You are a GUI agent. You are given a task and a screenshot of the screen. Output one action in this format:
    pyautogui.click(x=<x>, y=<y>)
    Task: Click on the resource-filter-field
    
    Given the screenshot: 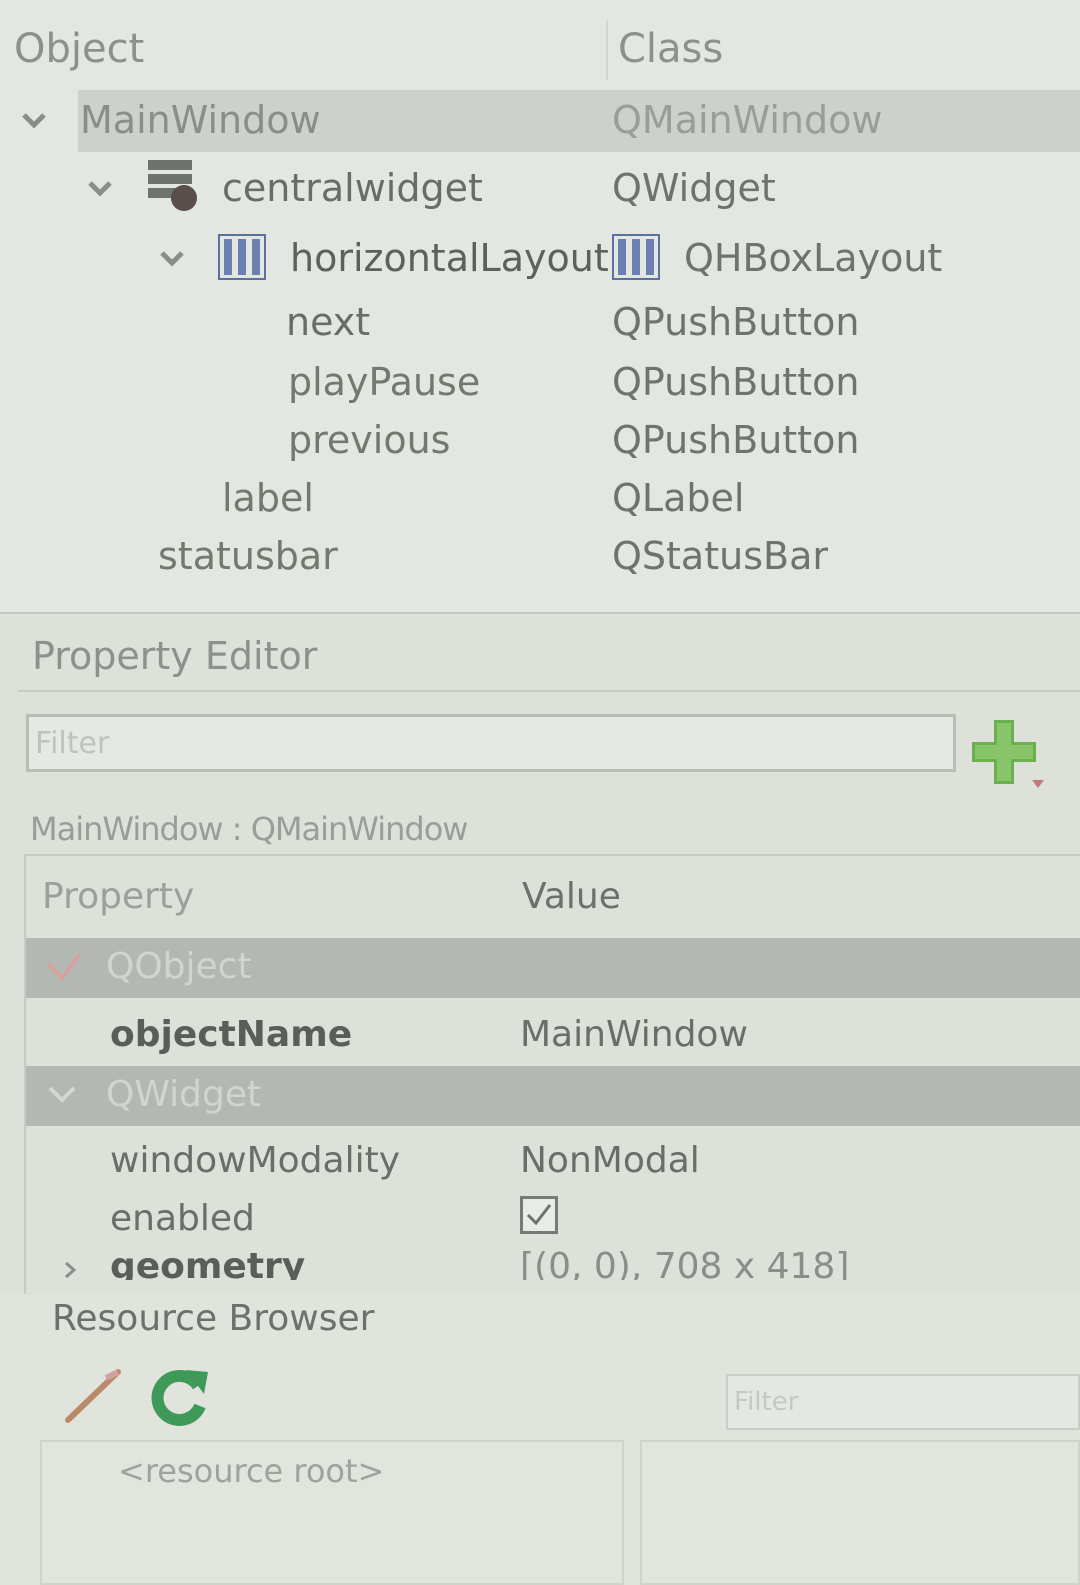 What is the action you would take?
    pyautogui.click(x=903, y=1402)
    